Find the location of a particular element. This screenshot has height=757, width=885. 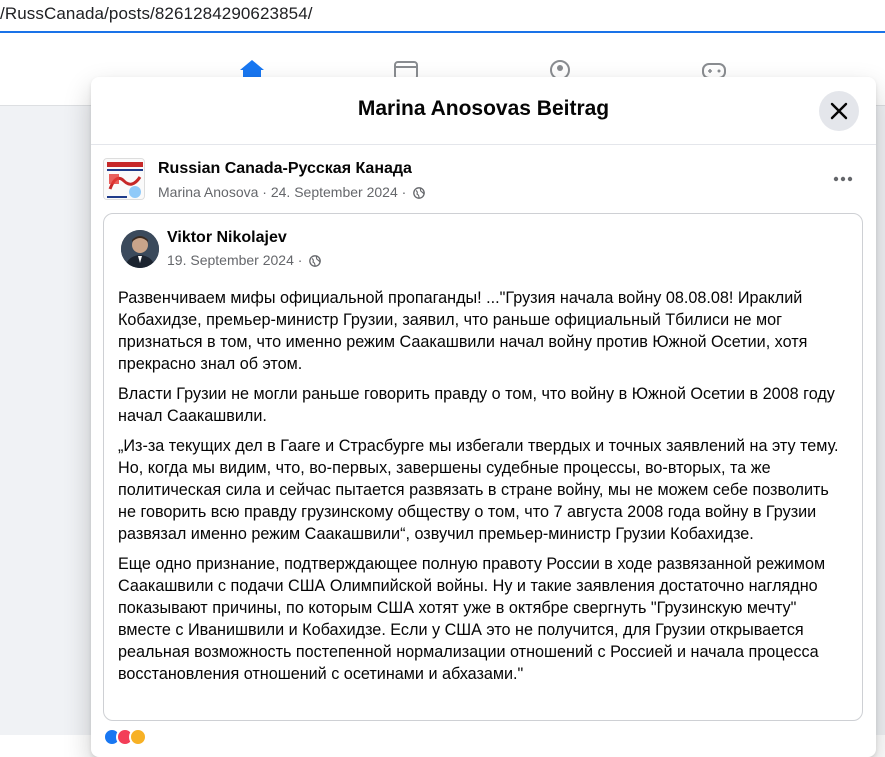

page-logo-image is located at coordinates (124, 179).